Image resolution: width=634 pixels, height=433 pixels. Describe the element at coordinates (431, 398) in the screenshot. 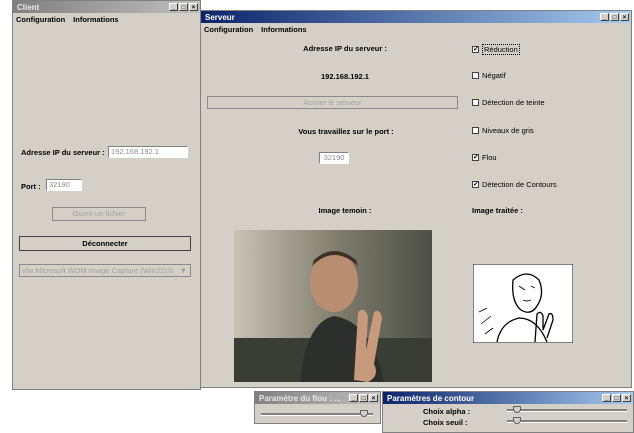

I see `contour-title: Paramètres de contour` at that location.